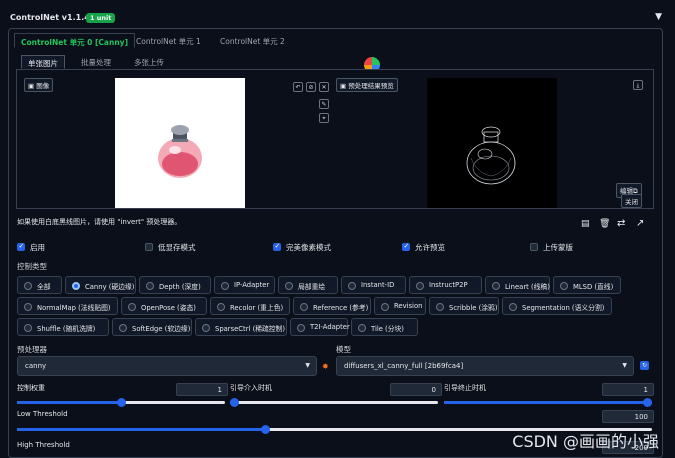 The height and width of the screenshot is (458, 675). Describe the element at coordinates (202, 389) in the screenshot. I see `weight-input: 1` at that location.